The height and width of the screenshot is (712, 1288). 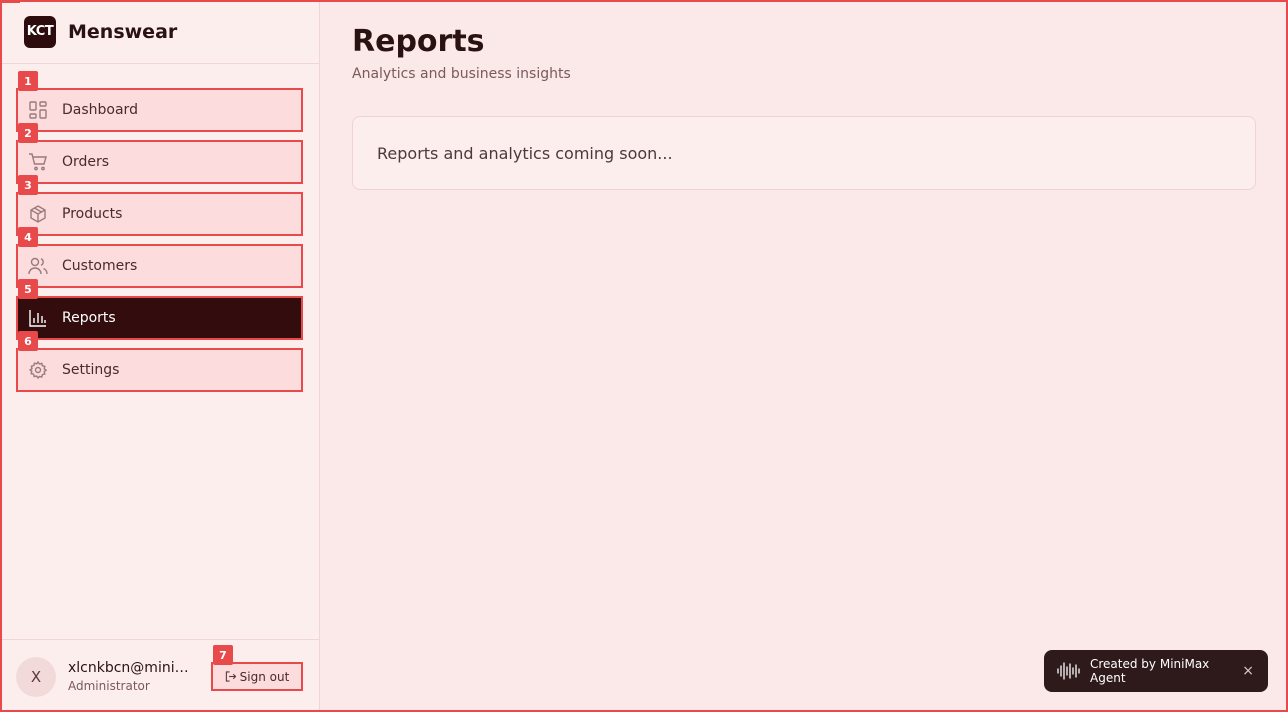 I want to click on nav-badge-orders: 2, so click(x=28, y=133).